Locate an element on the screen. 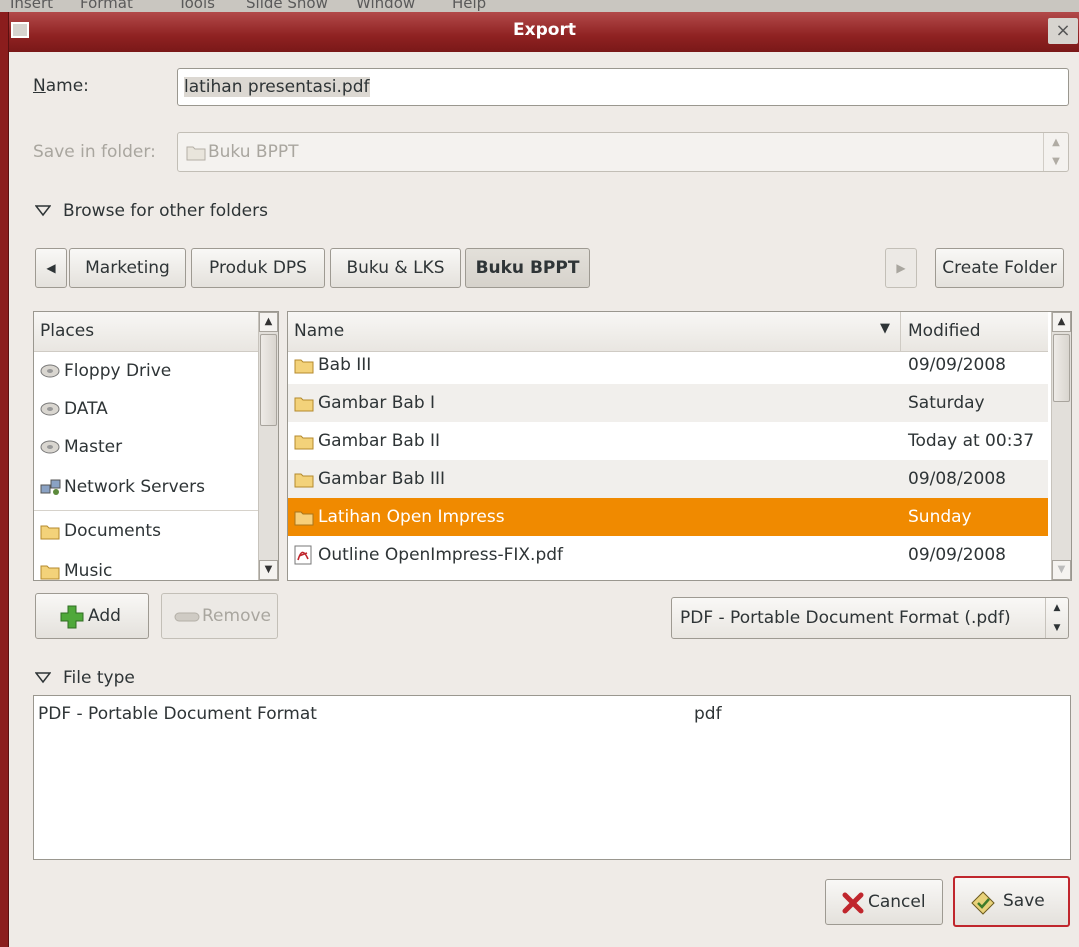 The width and height of the screenshot is (1079, 947). place-item-floppy-drive: Floppy Drive is located at coordinates (146, 371).